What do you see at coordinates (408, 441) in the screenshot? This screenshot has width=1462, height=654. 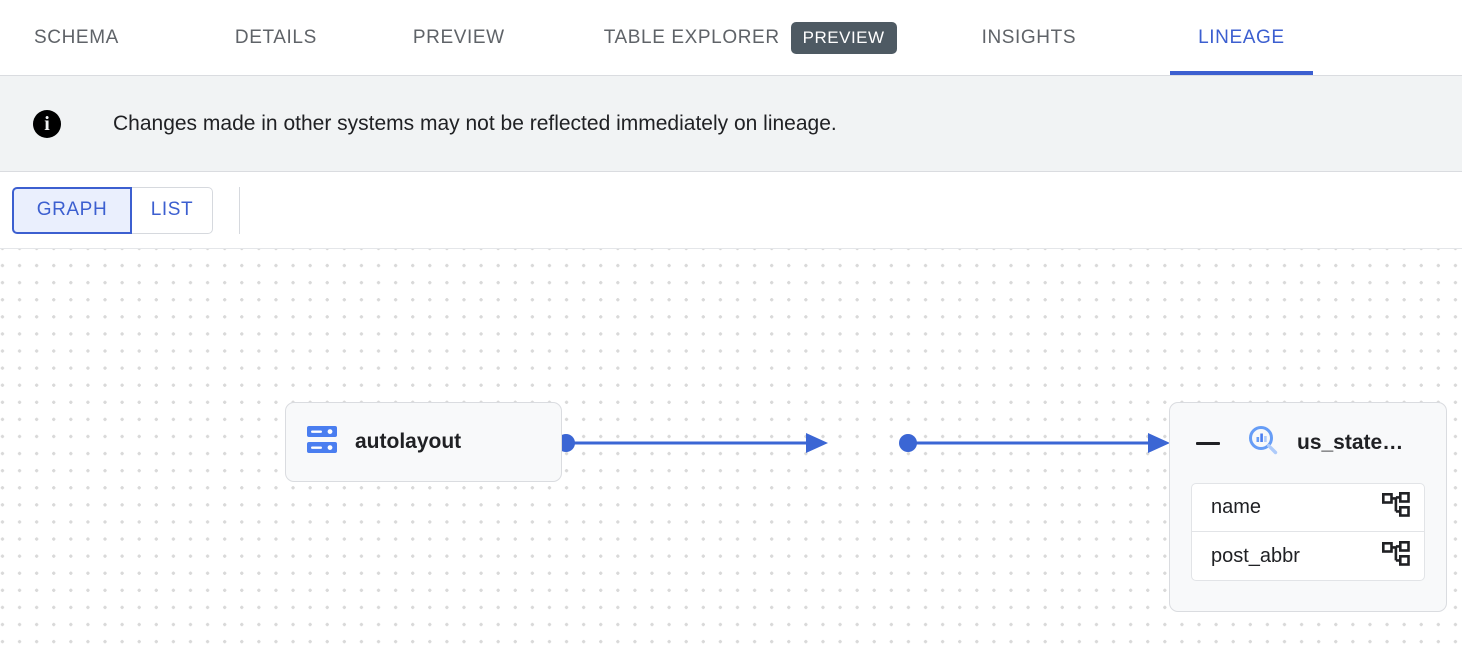 I see `node-label: autolayout` at bounding box center [408, 441].